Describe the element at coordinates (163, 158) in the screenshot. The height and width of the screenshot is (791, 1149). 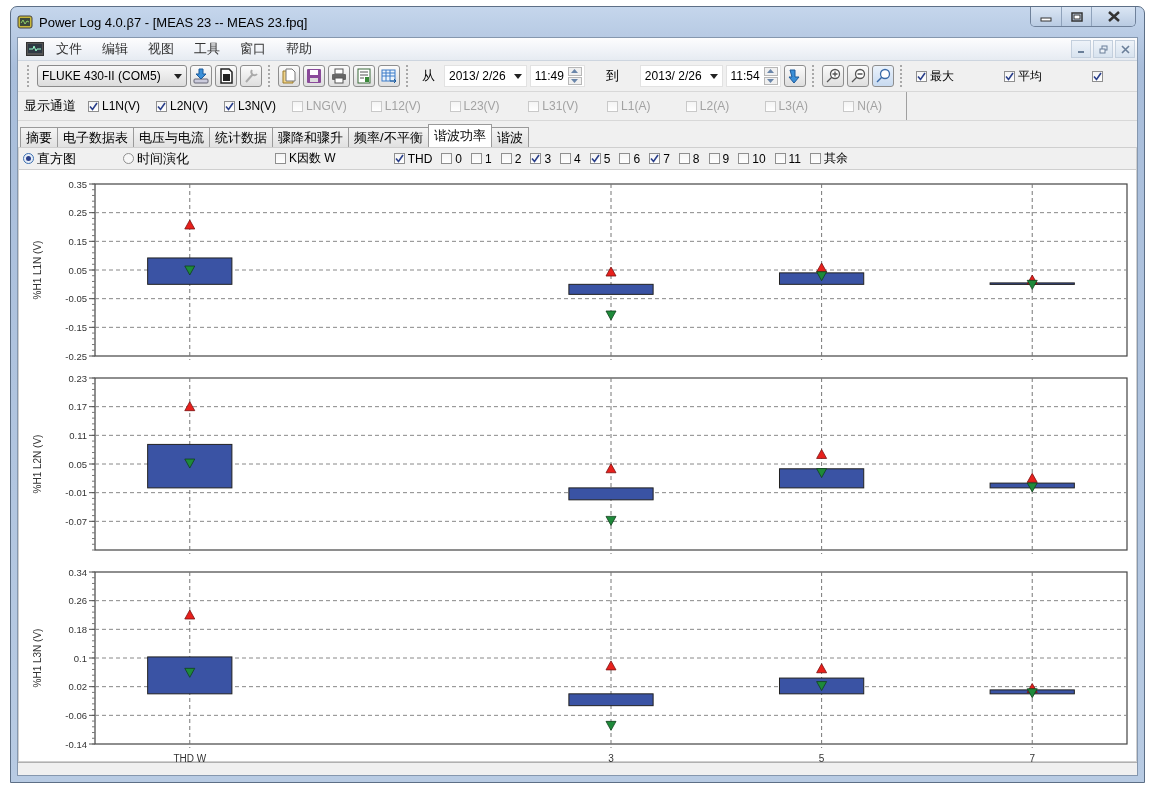
I see `radio-label: 时间演化` at that location.